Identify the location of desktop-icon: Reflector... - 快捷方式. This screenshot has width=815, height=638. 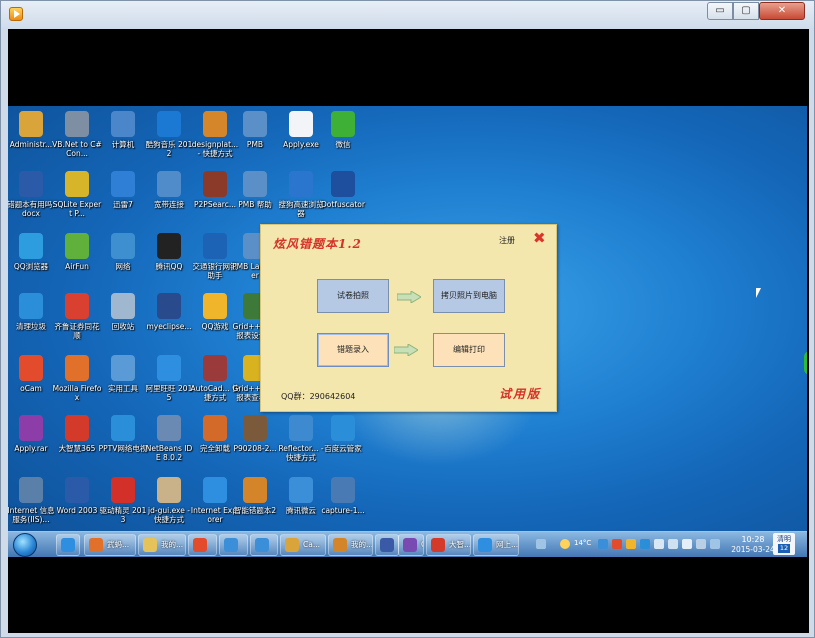
(301, 443).